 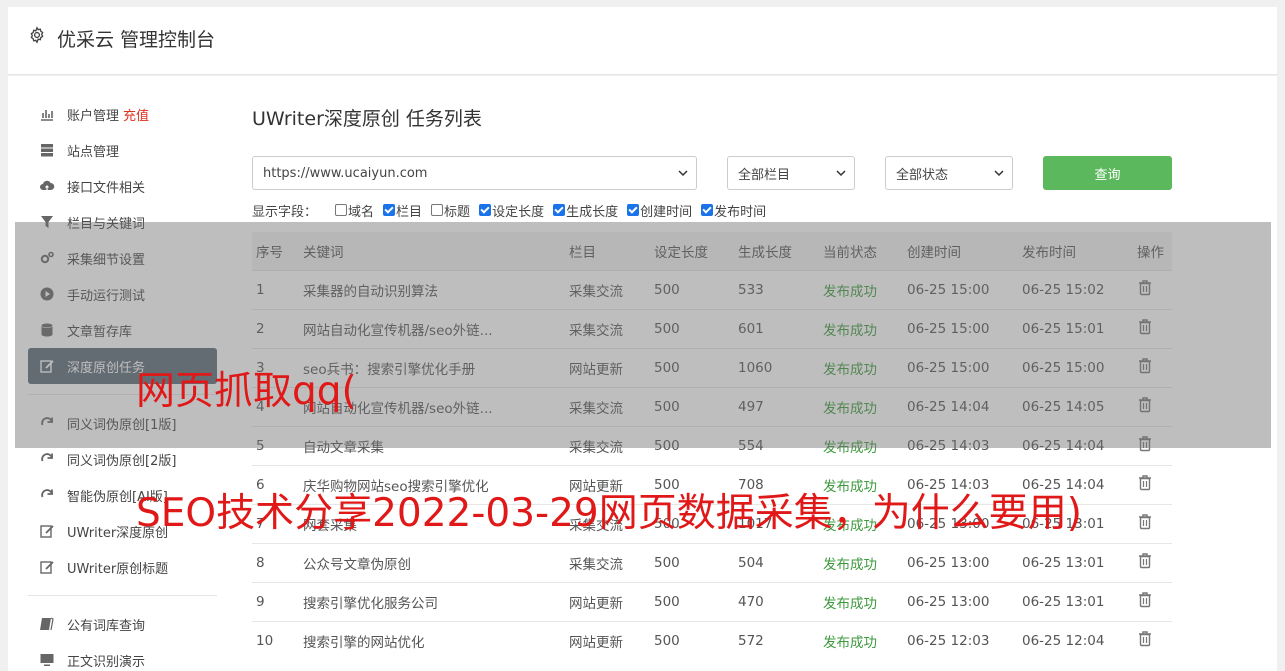 I want to click on sidebar-divider, so click(x=122, y=595).